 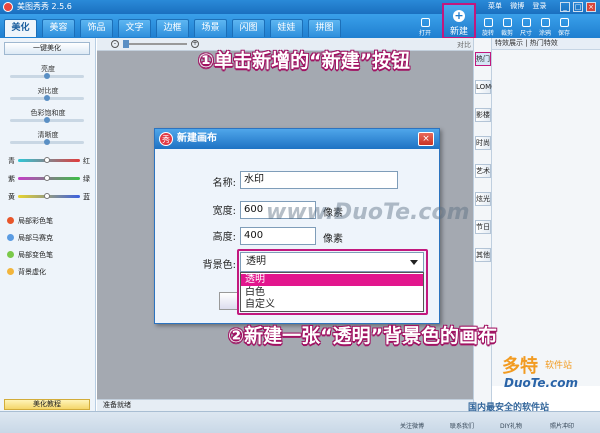 I want to click on vtab-festival: 节日, so click(x=483, y=227).